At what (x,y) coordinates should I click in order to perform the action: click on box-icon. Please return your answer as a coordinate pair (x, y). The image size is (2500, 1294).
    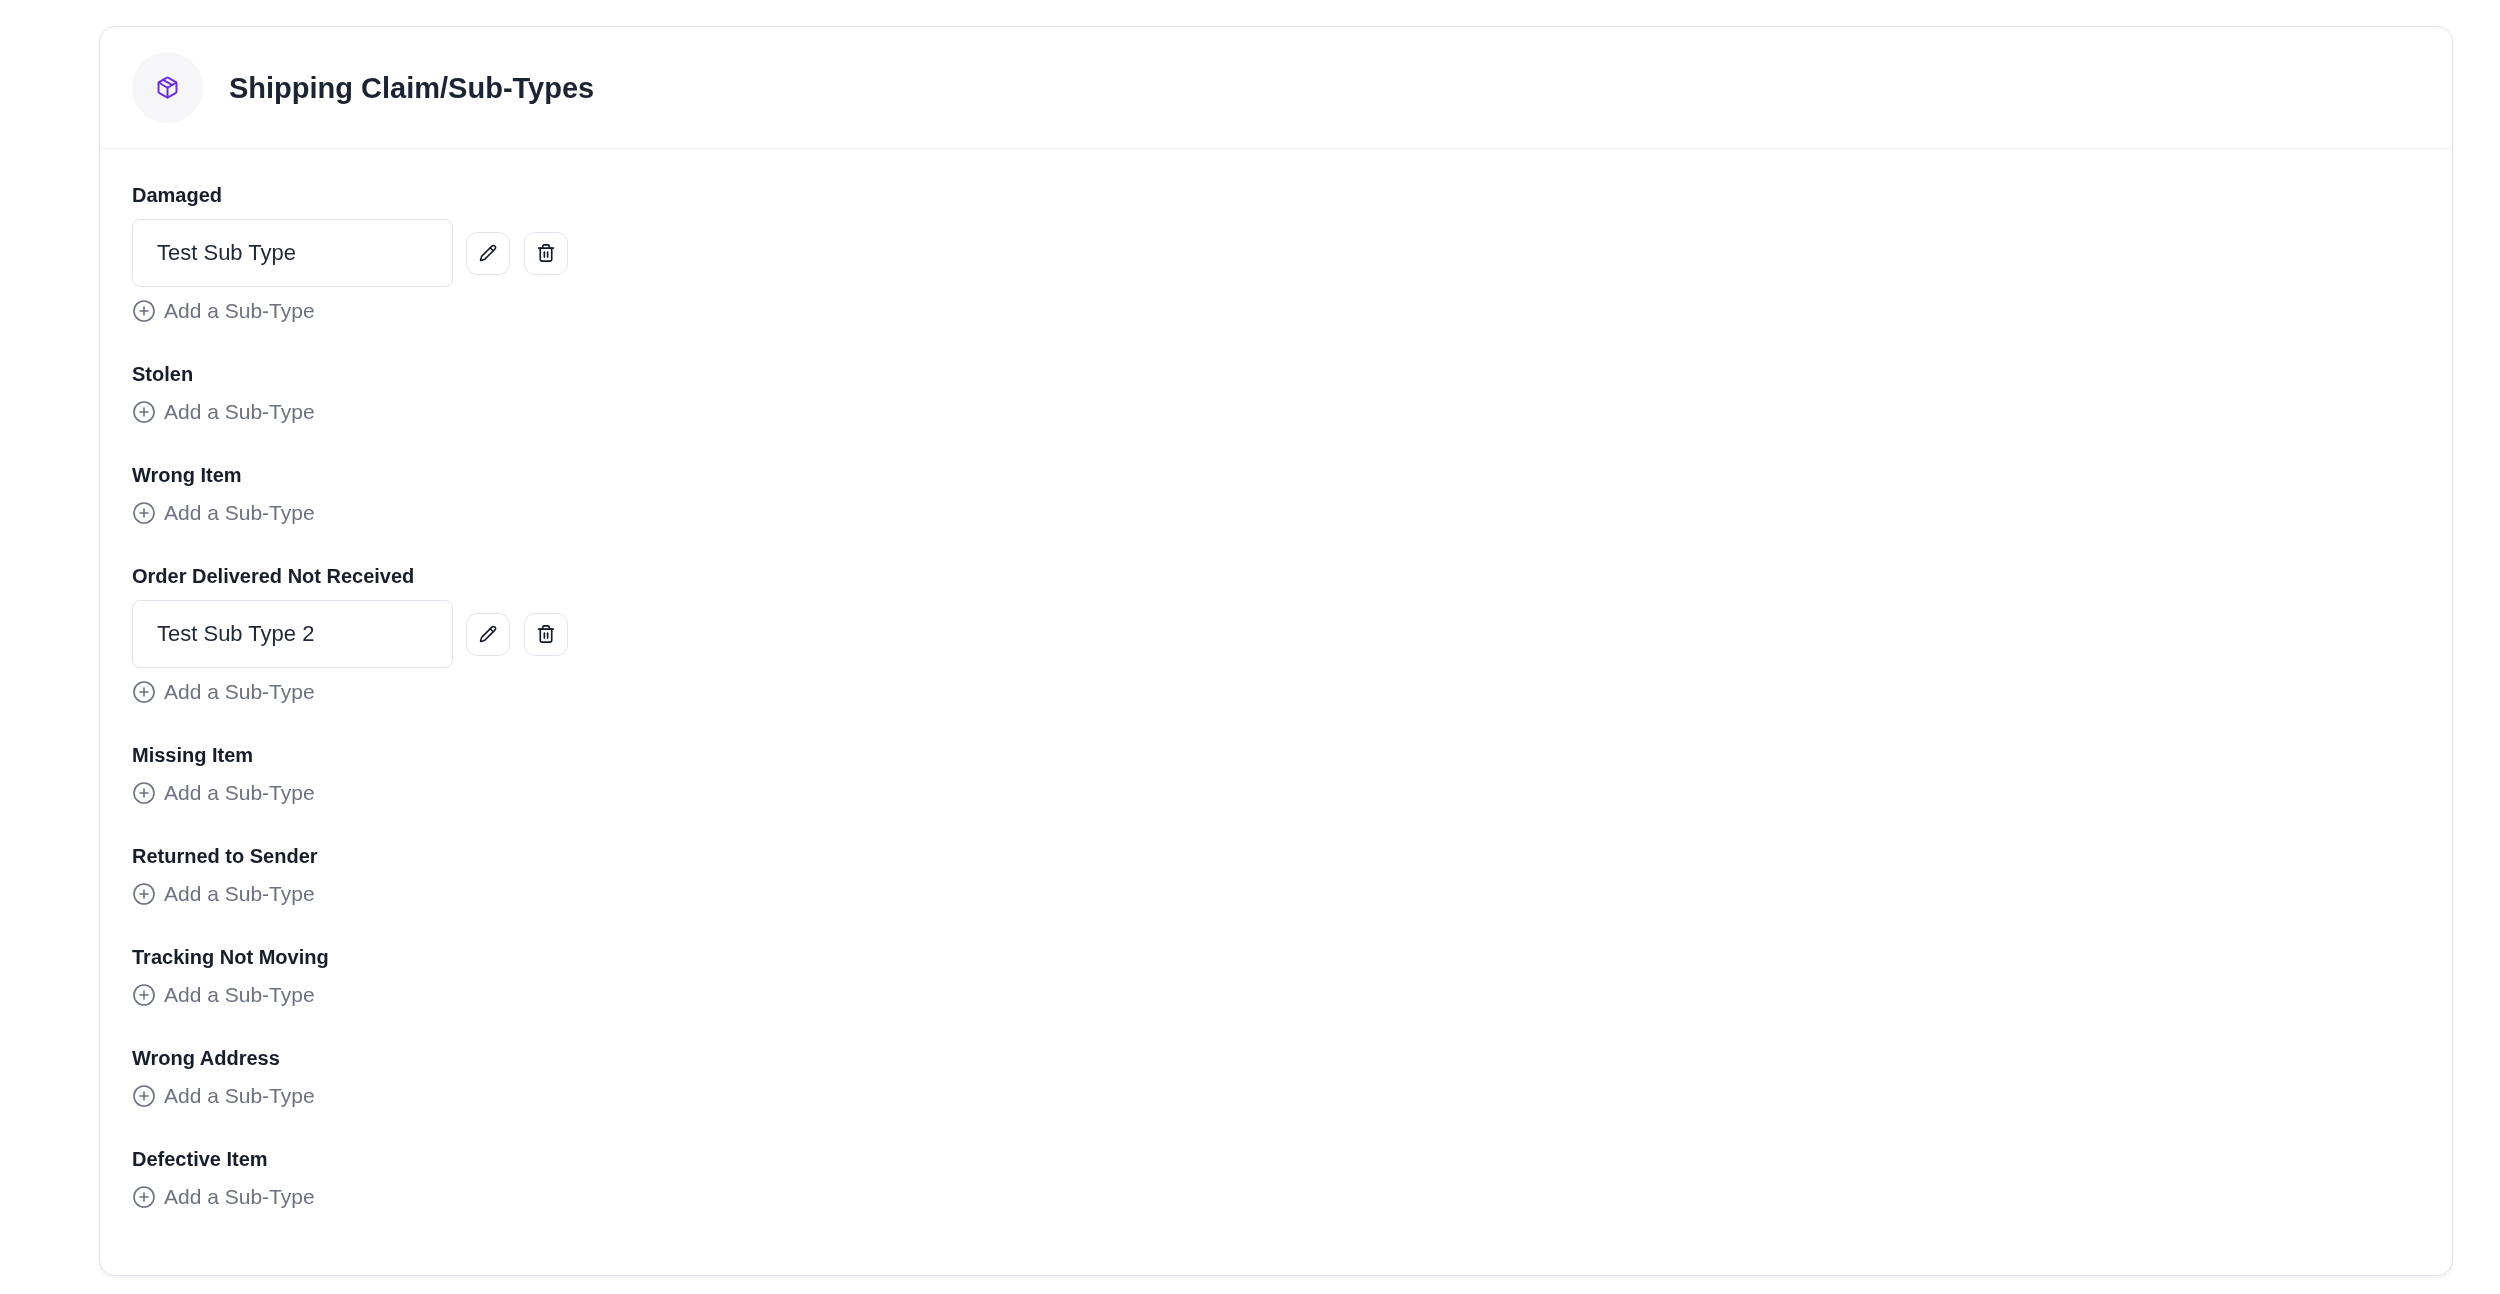
    Looking at the image, I should click on (167, 87).